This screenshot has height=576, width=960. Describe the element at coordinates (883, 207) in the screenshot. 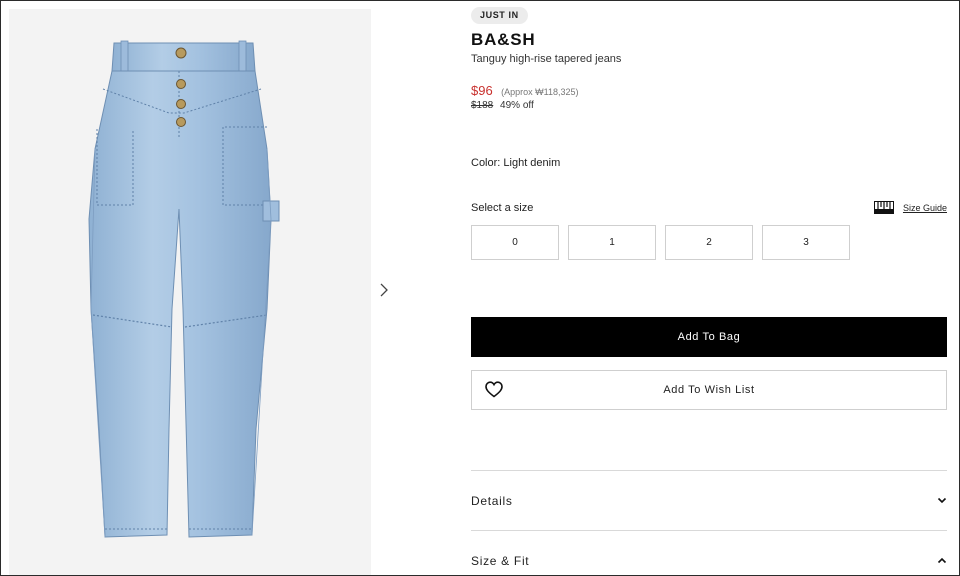

I see `ruler-icon` at that location.